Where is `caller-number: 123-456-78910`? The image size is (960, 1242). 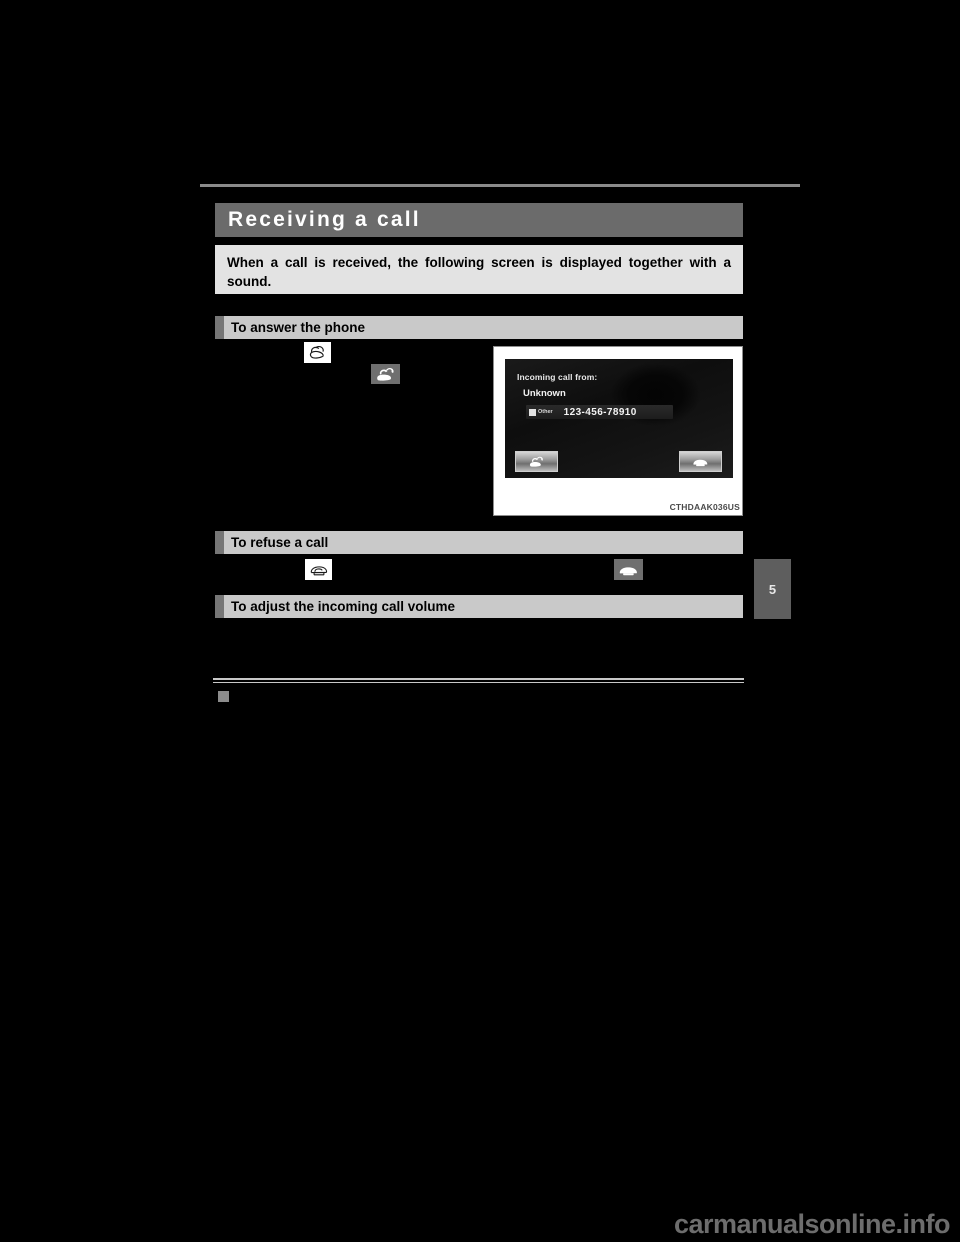 caller-number: 123-456-78910 is located at coordinates (600, 412).